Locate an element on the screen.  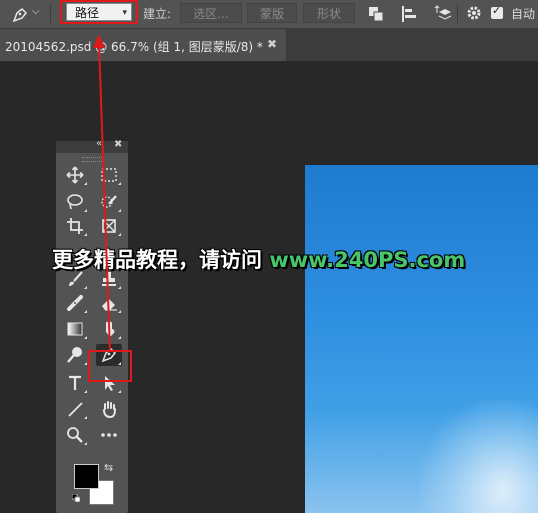
annotation-arrow is located at coordinates (102, 193).